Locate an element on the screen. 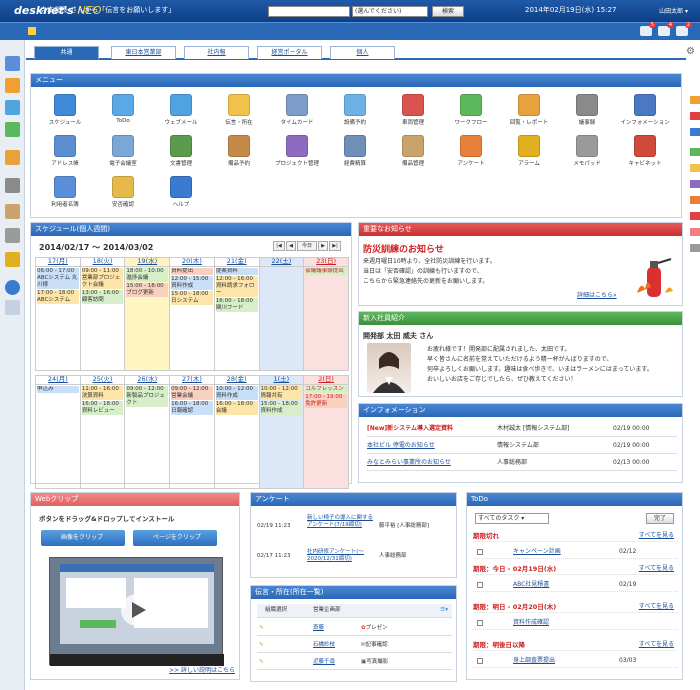 The height and width of the screenshot is (690, 700). shortcut-purple is located at coordinates (695, 184).